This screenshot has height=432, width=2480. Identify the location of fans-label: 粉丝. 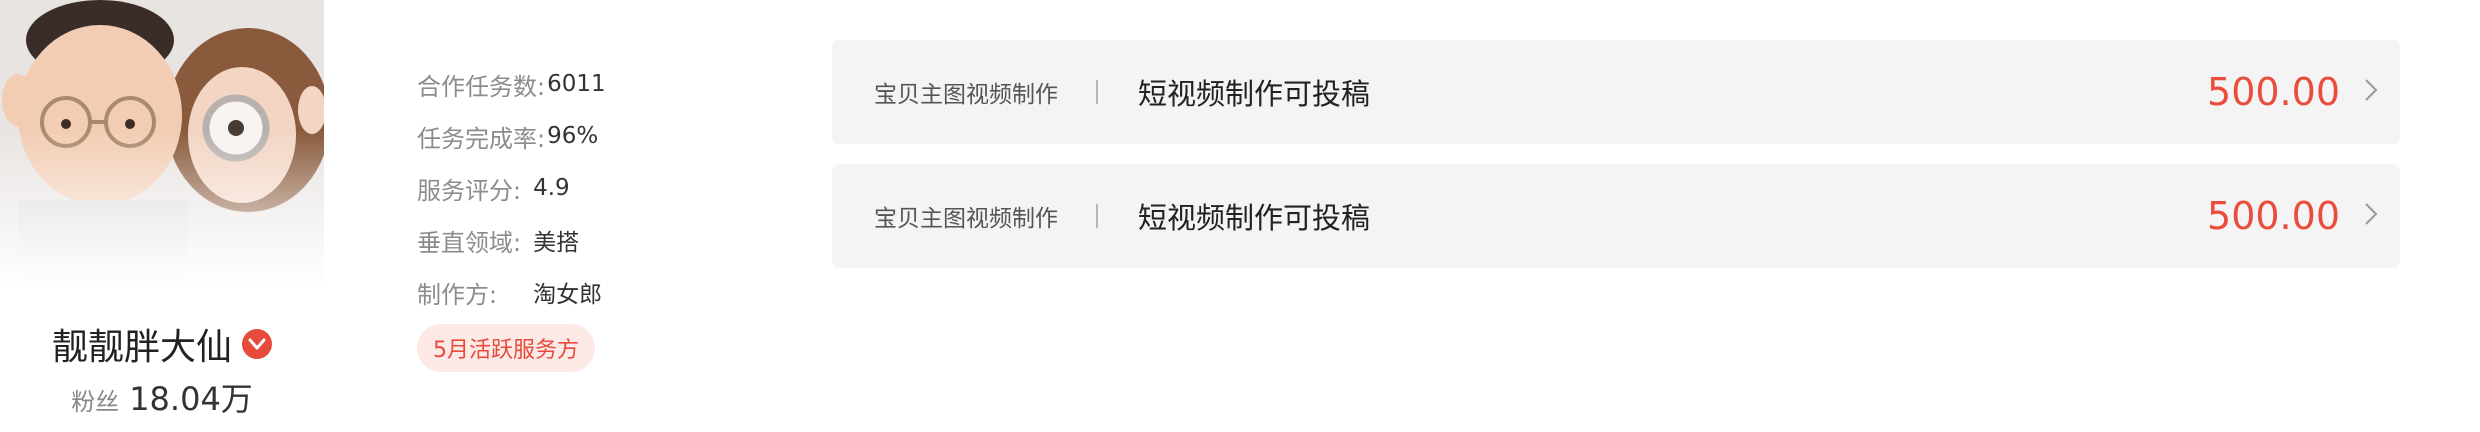
(95, 402).